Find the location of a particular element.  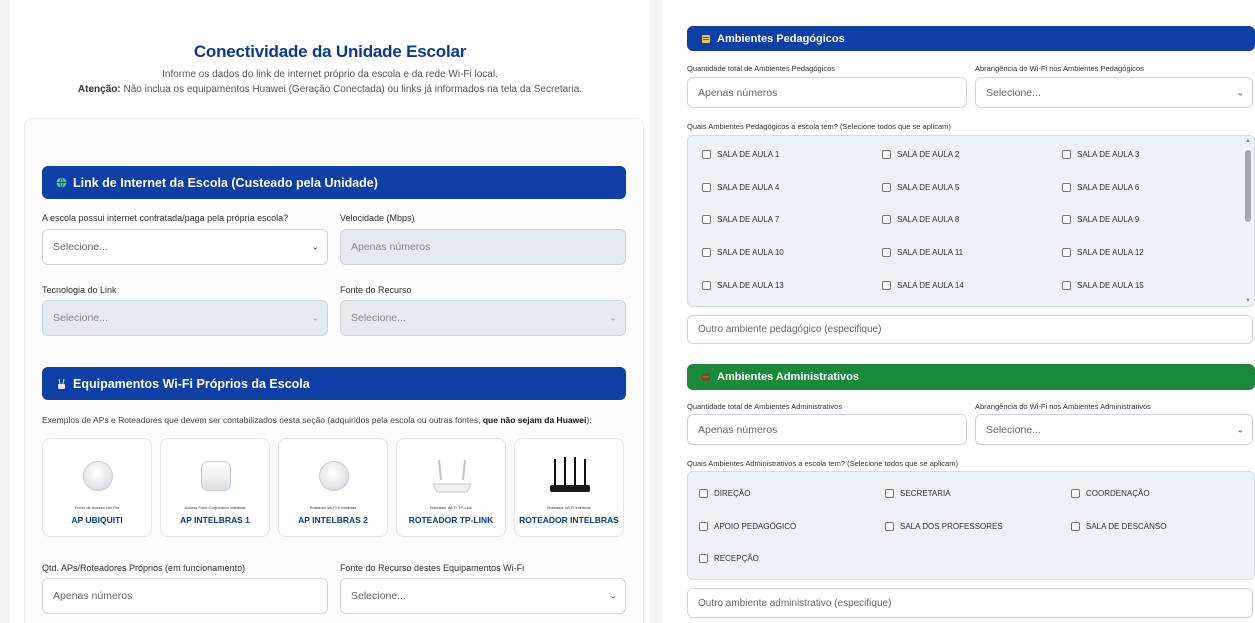

pedagogic-section-header: Ambientes Pedagógicos is located at coordinates (971, 38).